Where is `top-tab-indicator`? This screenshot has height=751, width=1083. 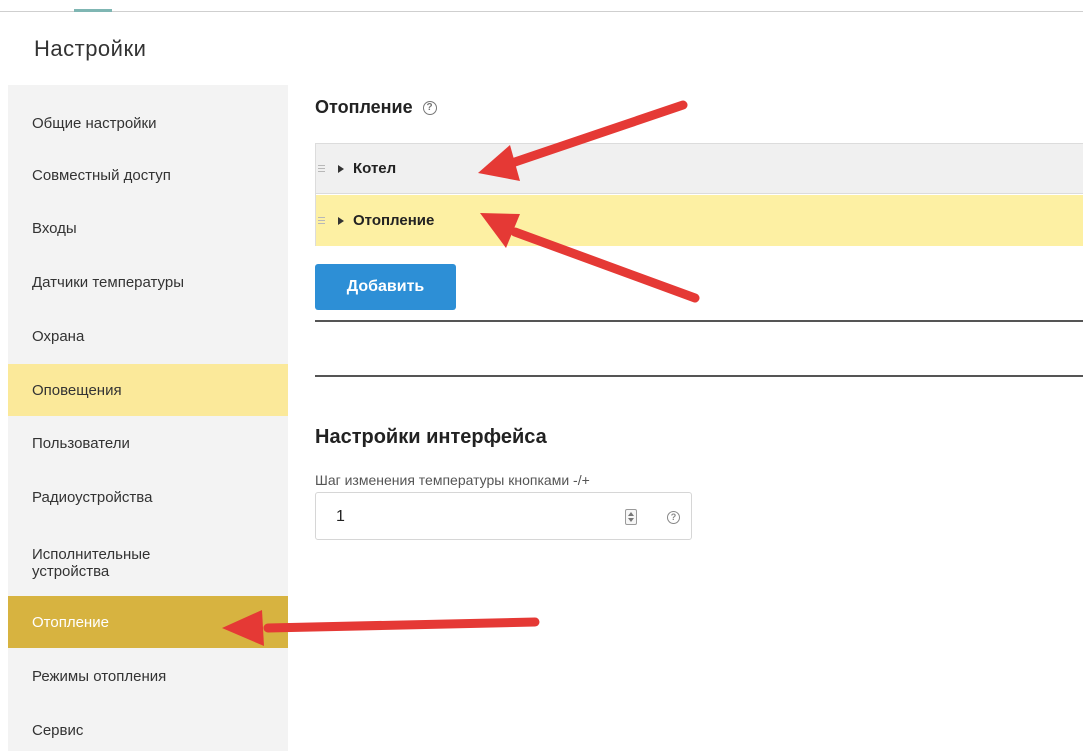
top-tab-indicator is located at coordinates (93, 10).